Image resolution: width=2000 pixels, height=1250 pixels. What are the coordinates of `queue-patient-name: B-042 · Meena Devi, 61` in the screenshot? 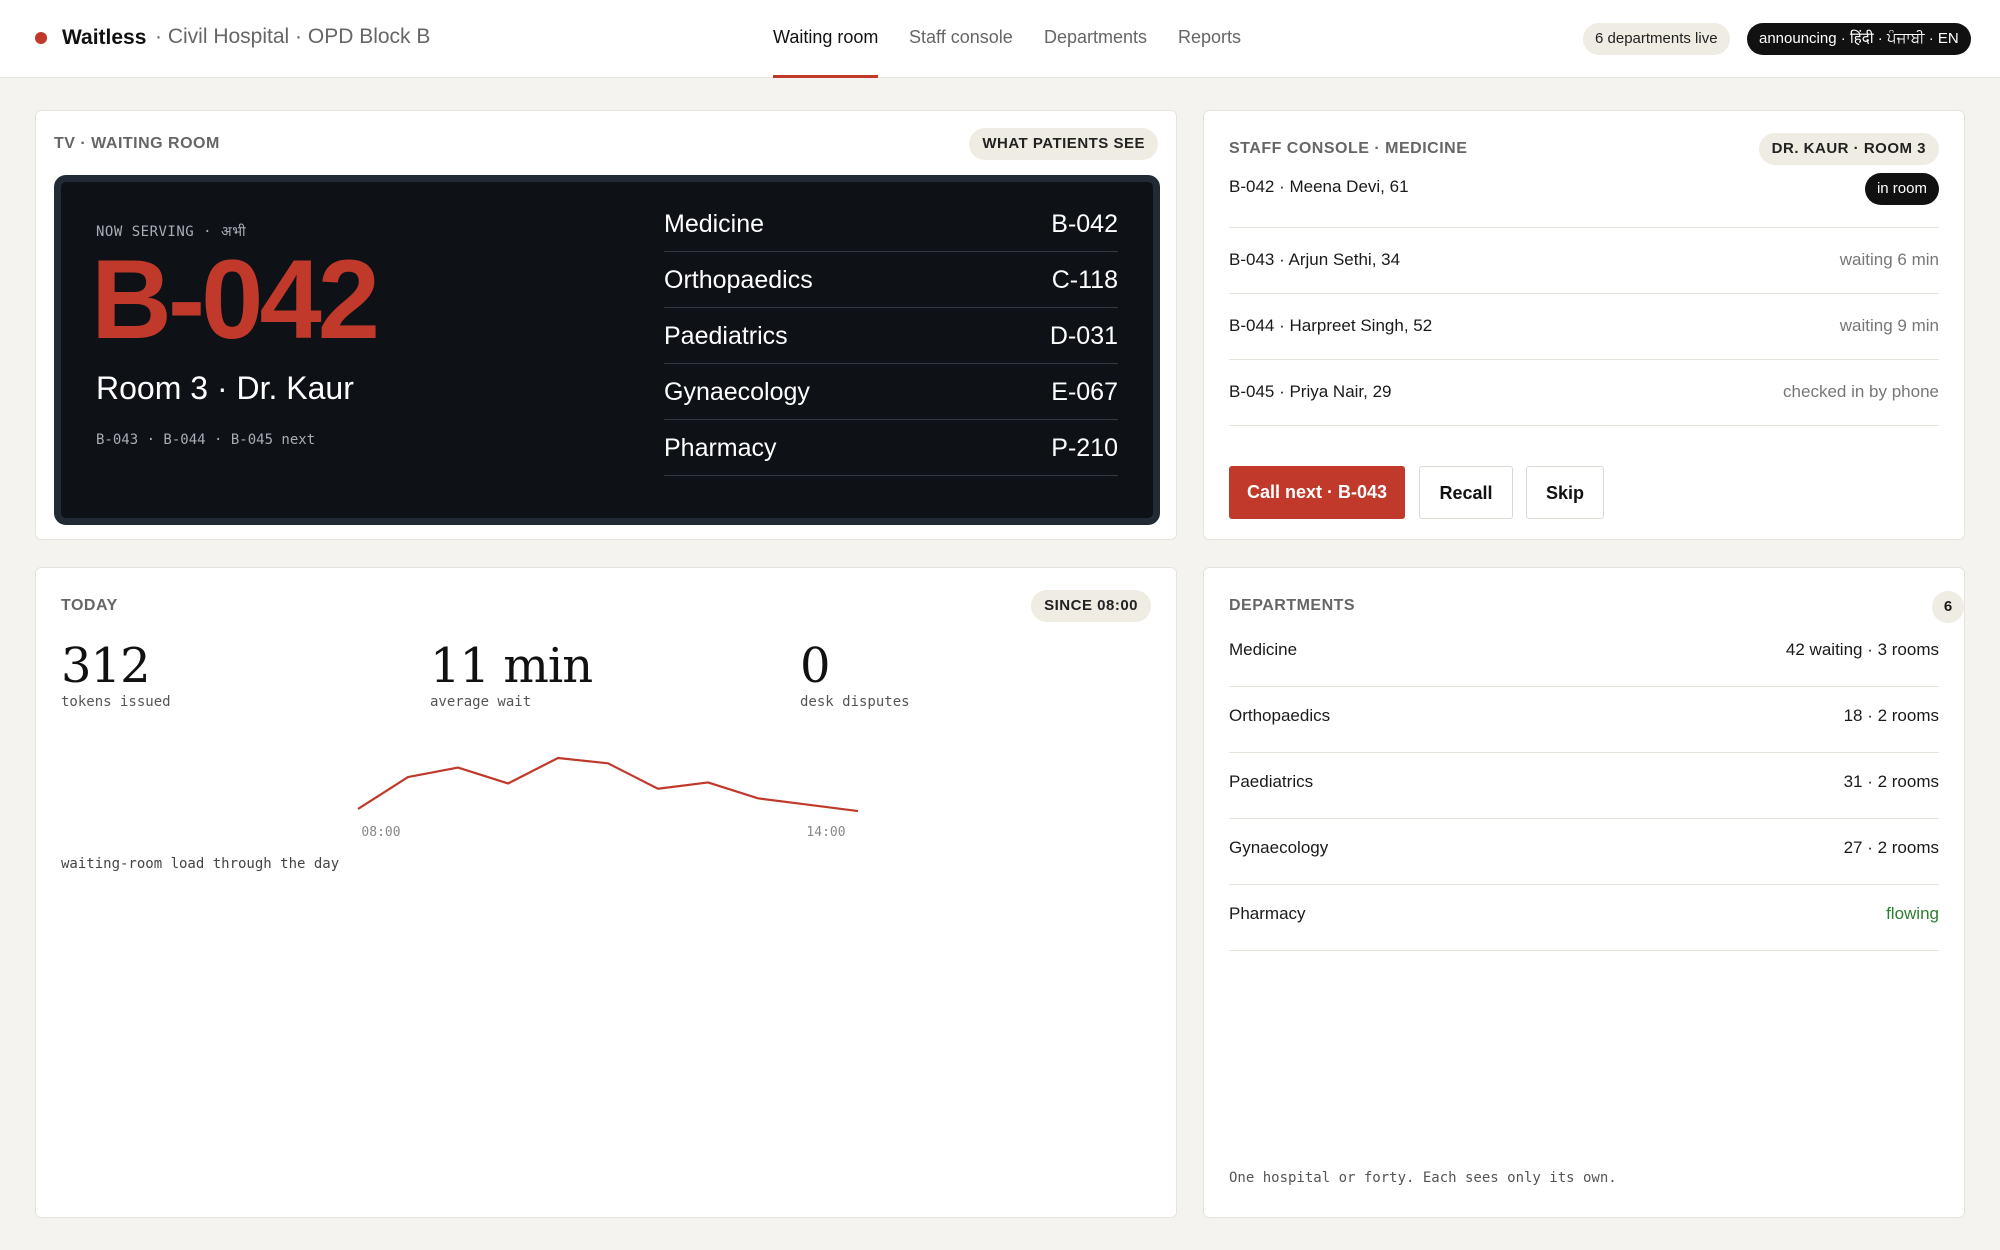 It's located at (1319, 186).